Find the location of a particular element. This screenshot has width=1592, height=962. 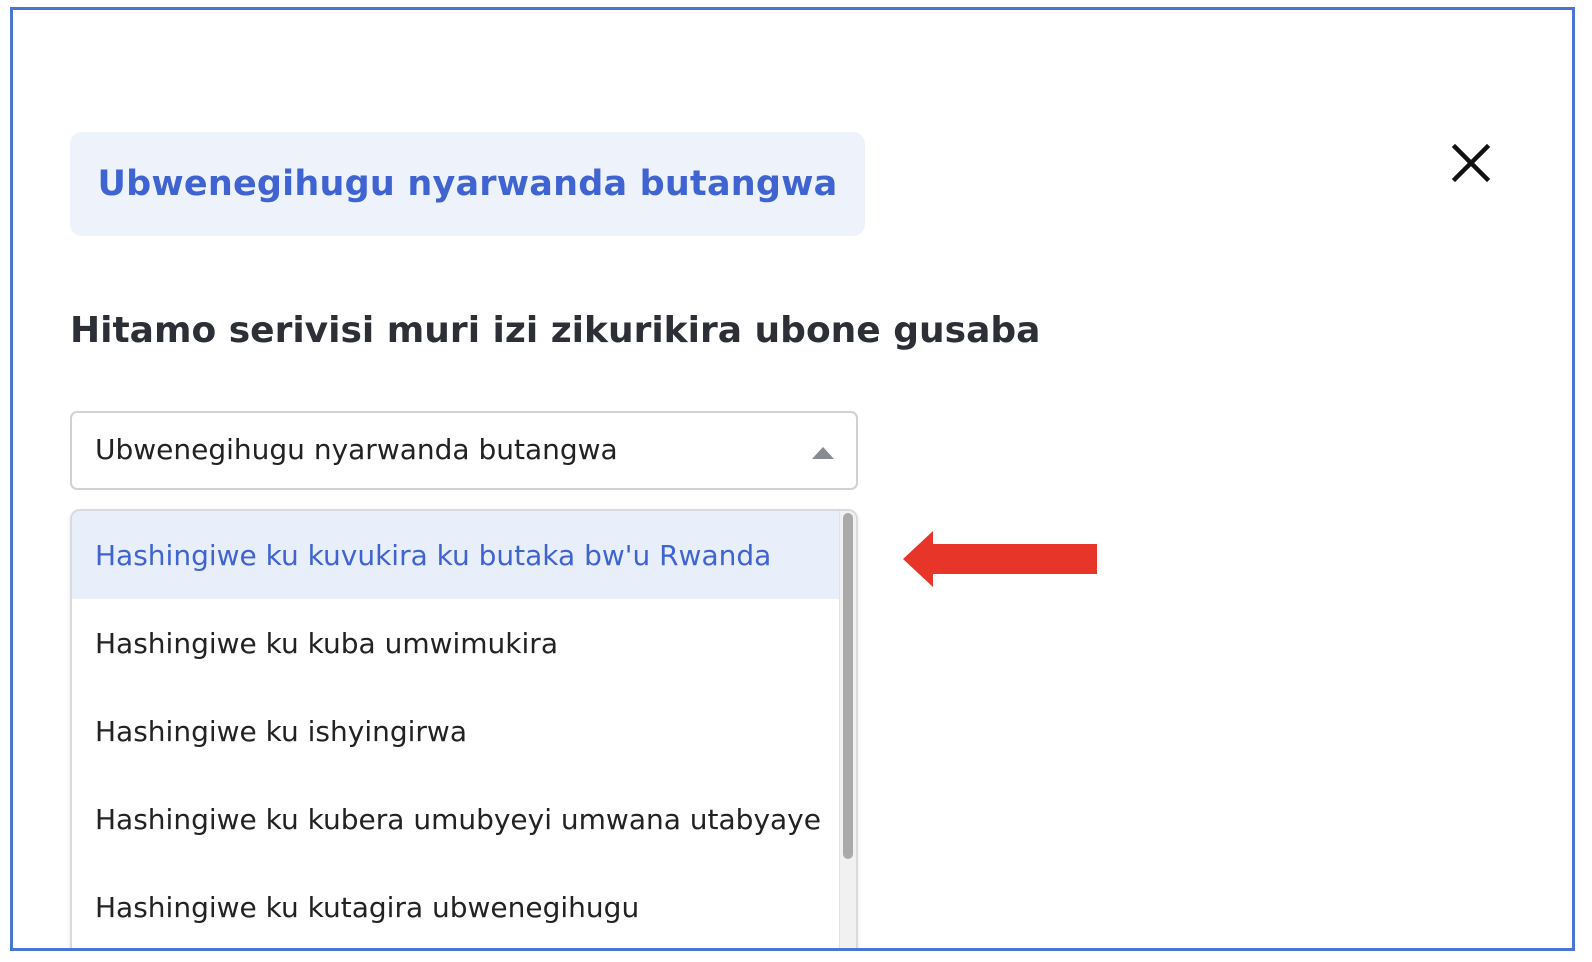

service-select-value: Ubwenegihugu nyarwanda butangwa is located at coordinates (356, 449).